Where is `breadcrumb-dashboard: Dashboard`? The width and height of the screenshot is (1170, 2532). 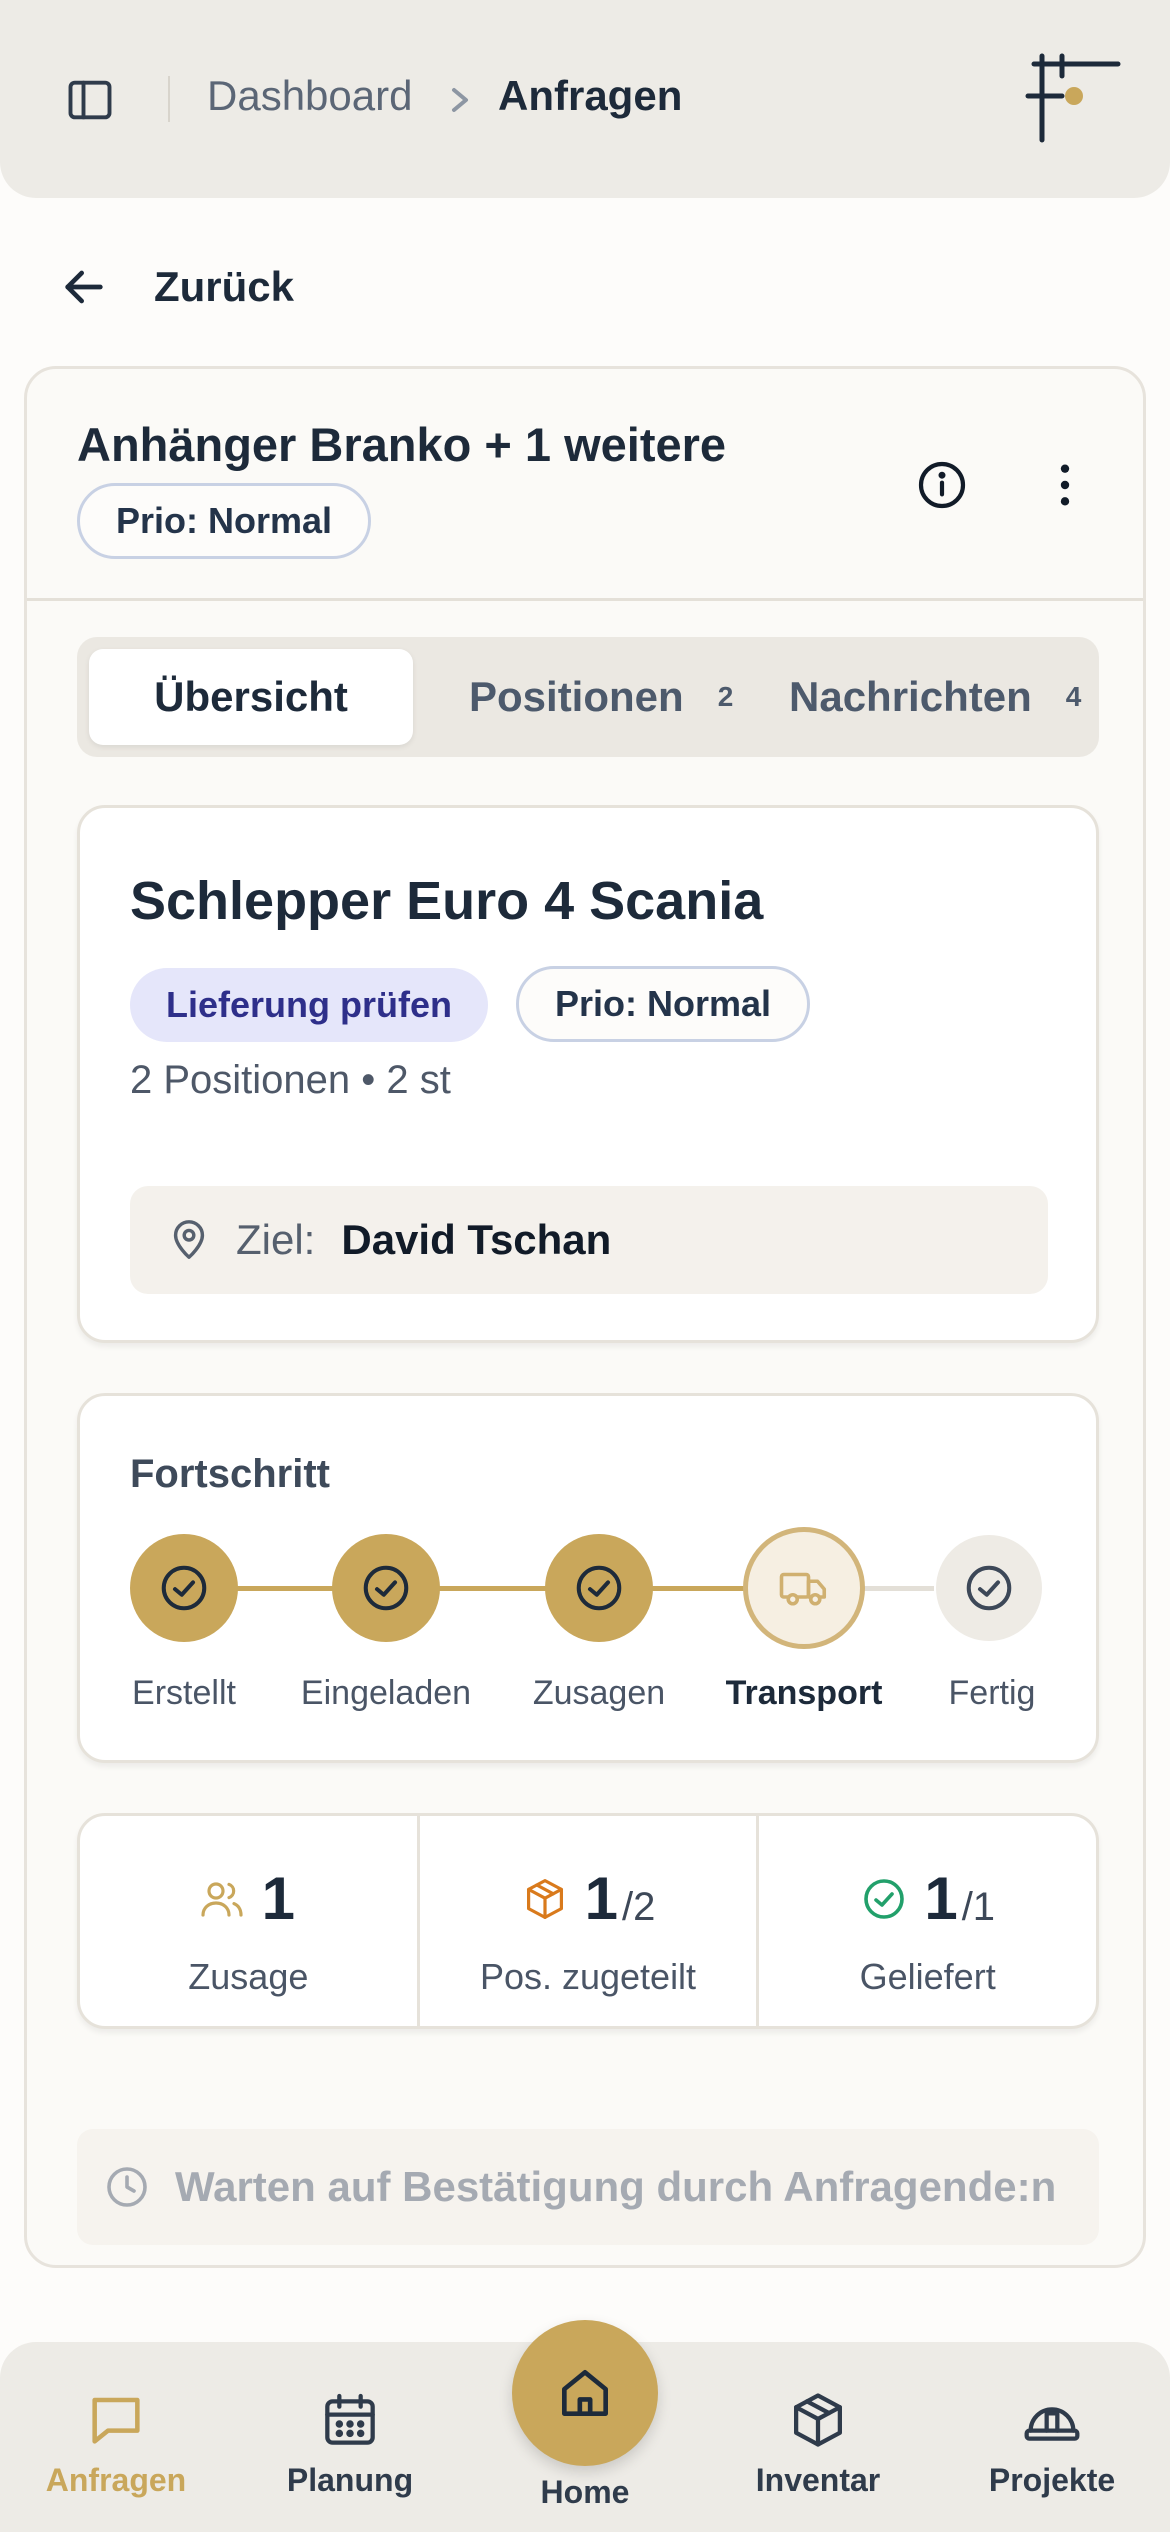 breadcrumb-dashboard: Dashboard is located at coordinates (309, 96).